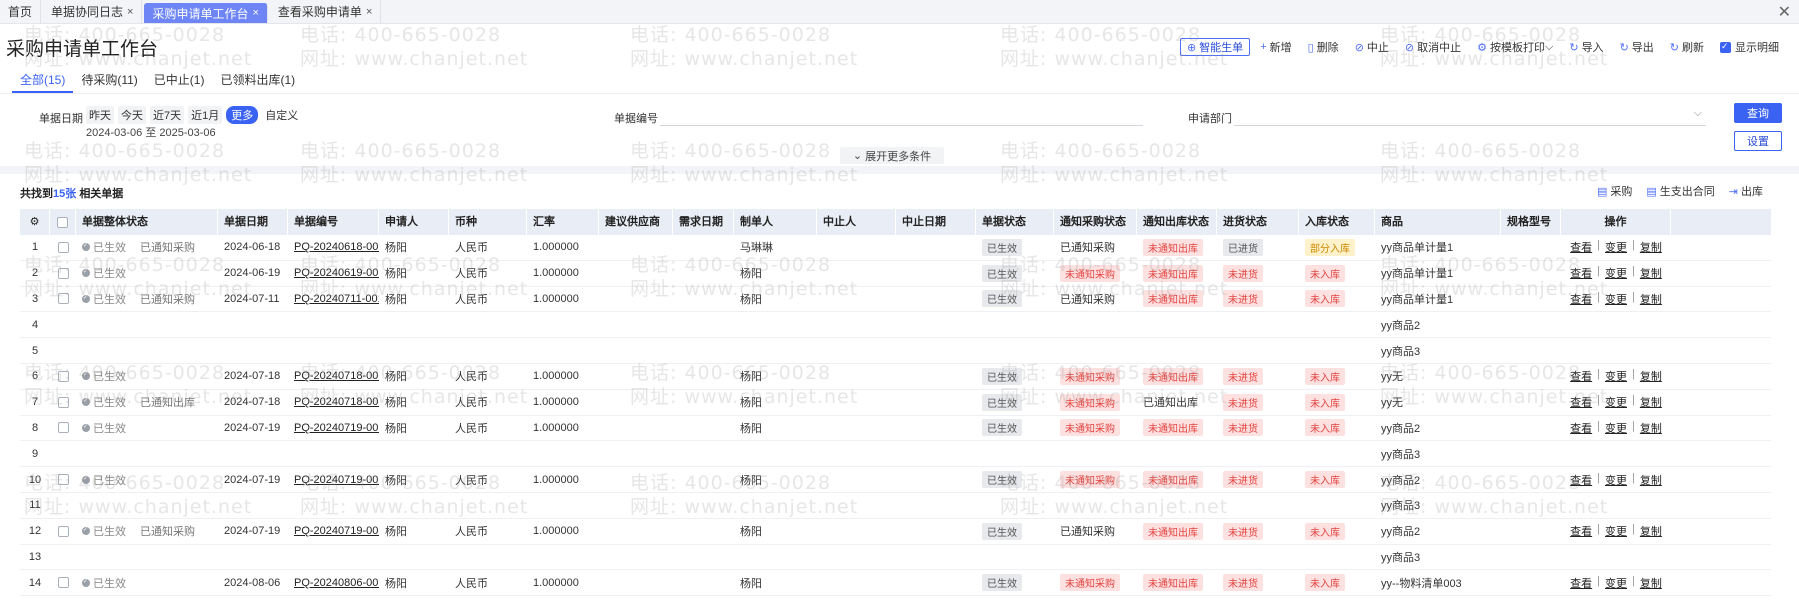 This screenshot has width=1799, height=603. What do you see at coordinates (775, 222) in the screenshot?
I see `column-header-10: 制单人` at bounding box center [775, 222].